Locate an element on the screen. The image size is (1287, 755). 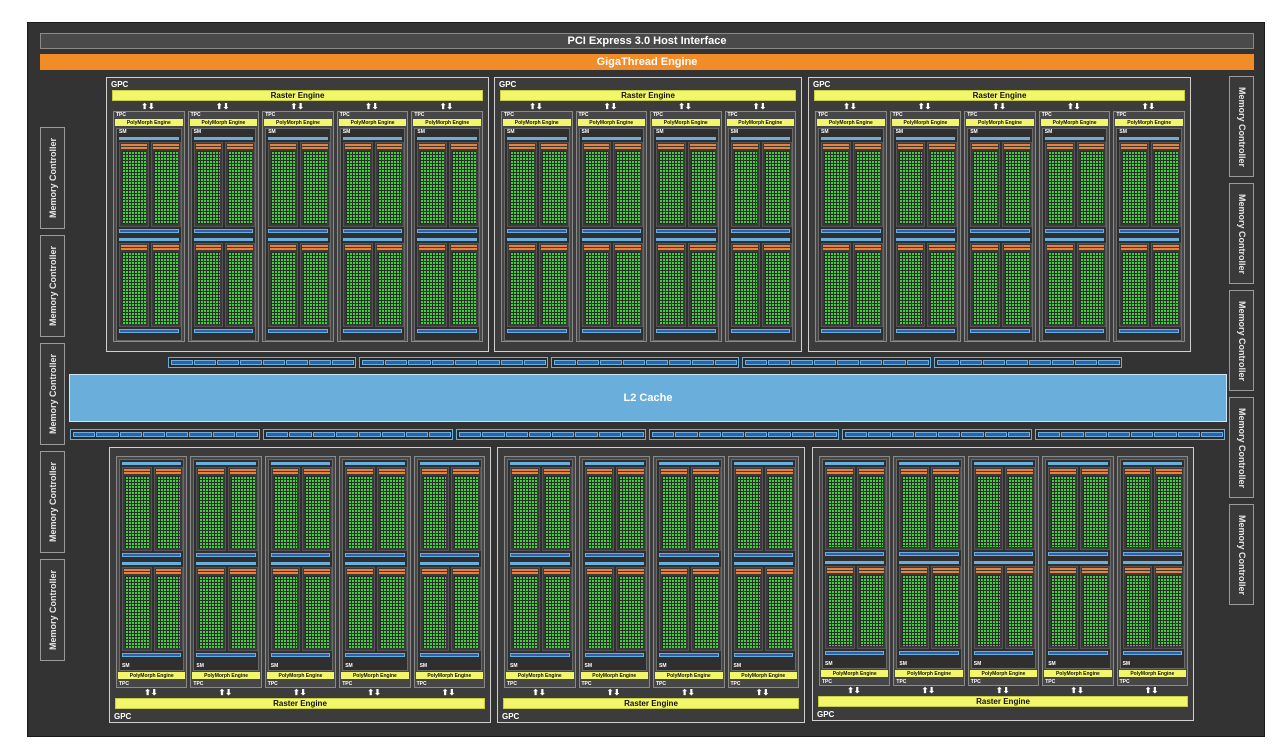
raster-engine: Raster Engine is located at coordinates (999, 95).